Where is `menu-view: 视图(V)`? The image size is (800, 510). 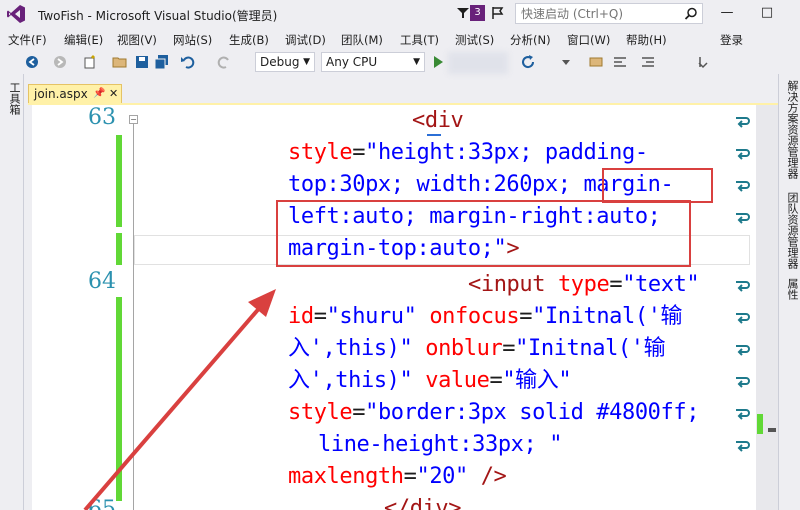
menu-view: 视图(V) is located at coordinates (137, 40).